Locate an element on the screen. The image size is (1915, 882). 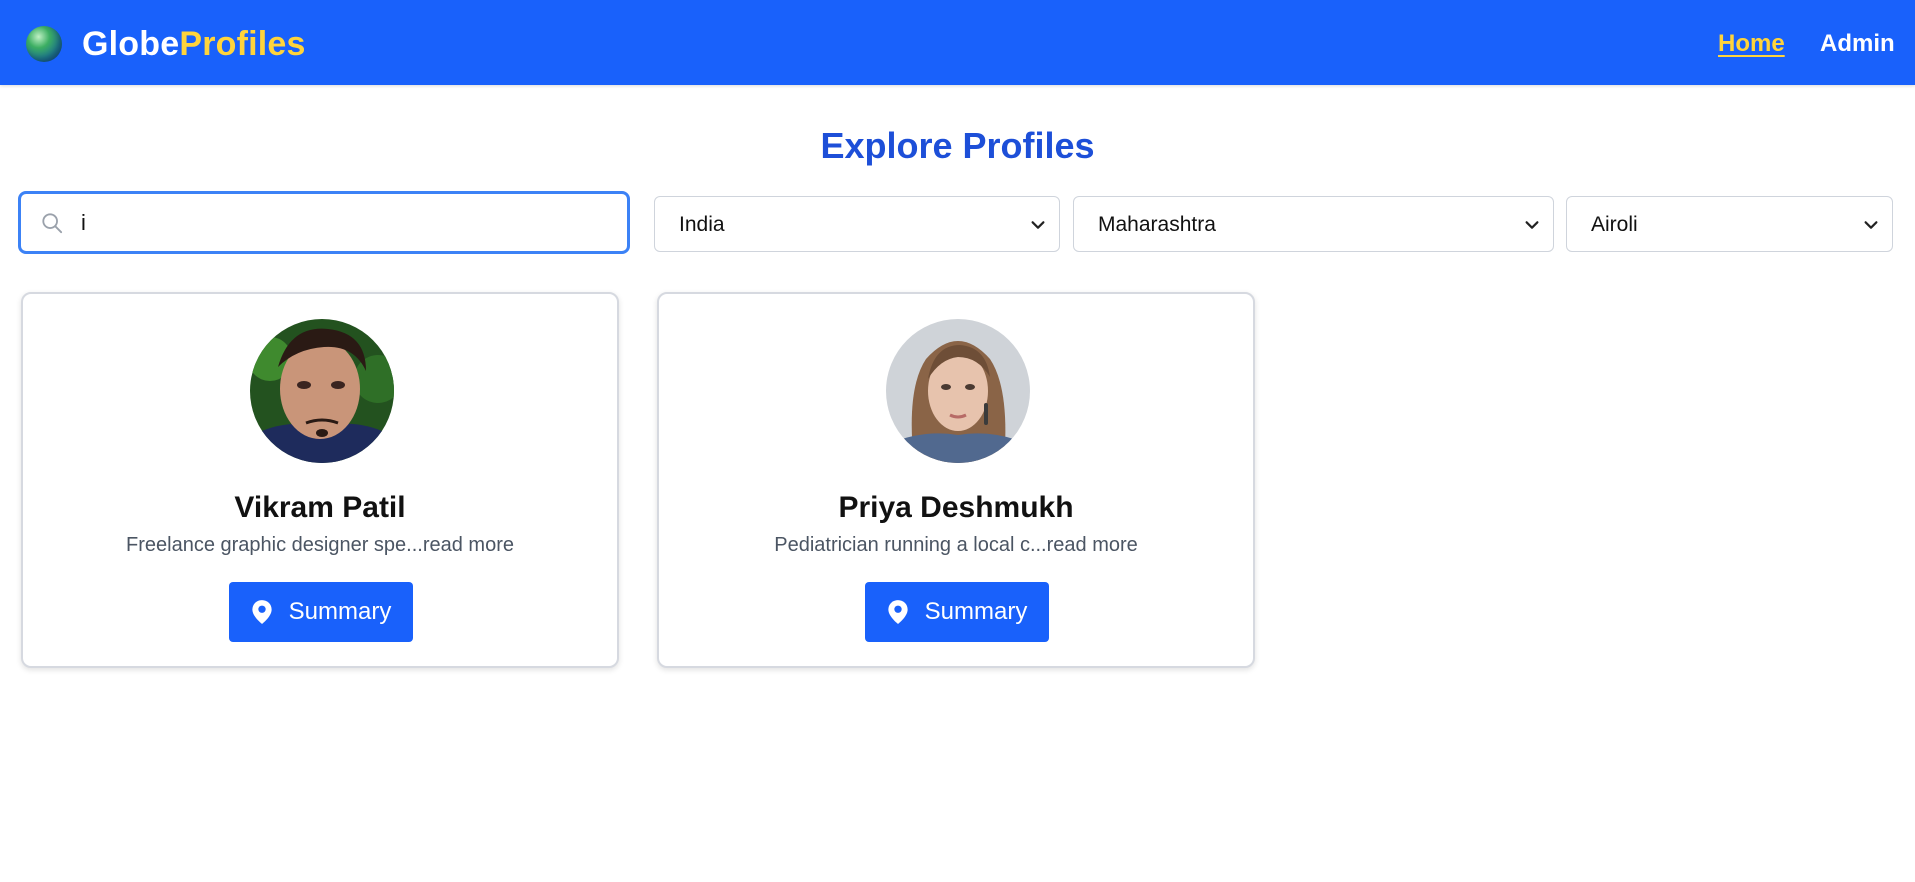
brand-name-part1: Globe is located at coordinates (131, 44).